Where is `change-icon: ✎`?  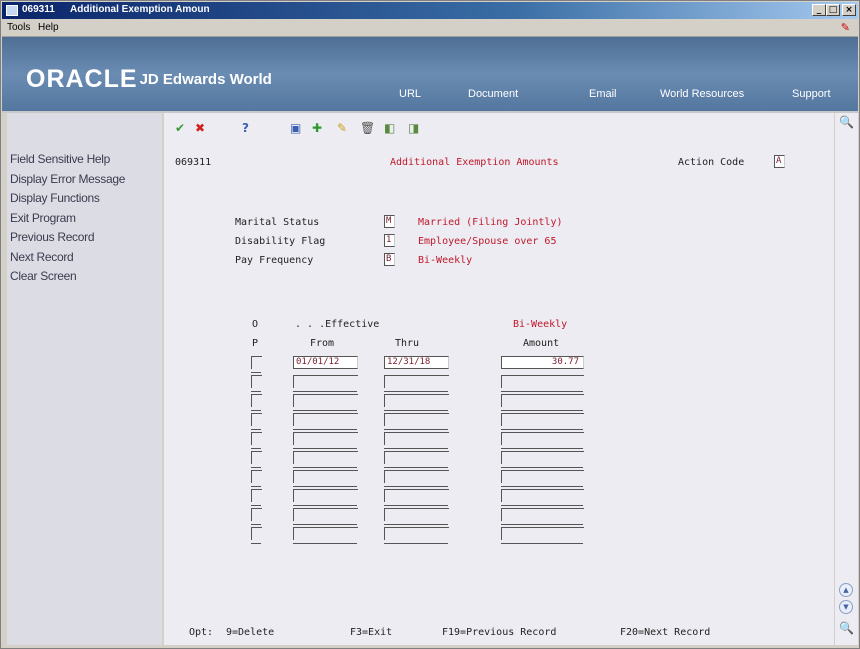
change-icon: ✎ is located at coordinates (342, 128).